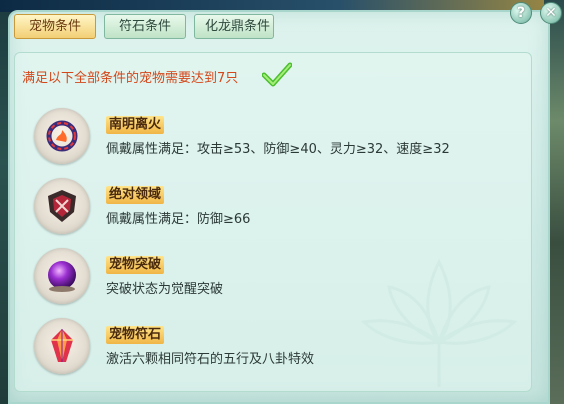  Describe the element at coordinates (135, 125) in the screenshot. I see `condition-title: 南明离火` at that location.